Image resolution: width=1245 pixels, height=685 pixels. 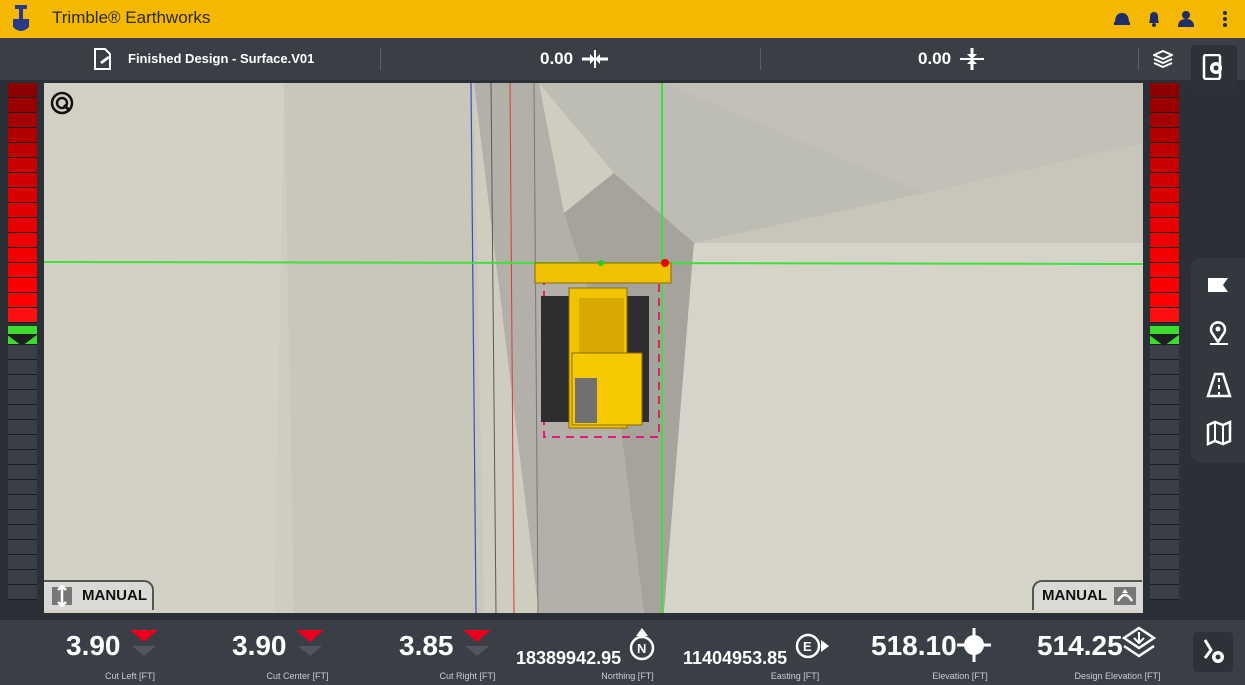 What do you see at coordinates (556, 59) in the screenshot?
I see `horizontal-offset-value: 0.00` at bounding box center [556, 59].